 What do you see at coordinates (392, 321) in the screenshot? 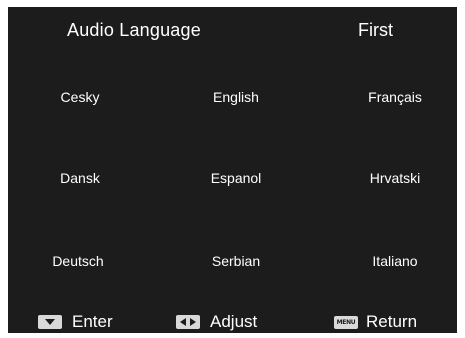
I see `footer-return-label: Return` at bounding box center [392, 321].